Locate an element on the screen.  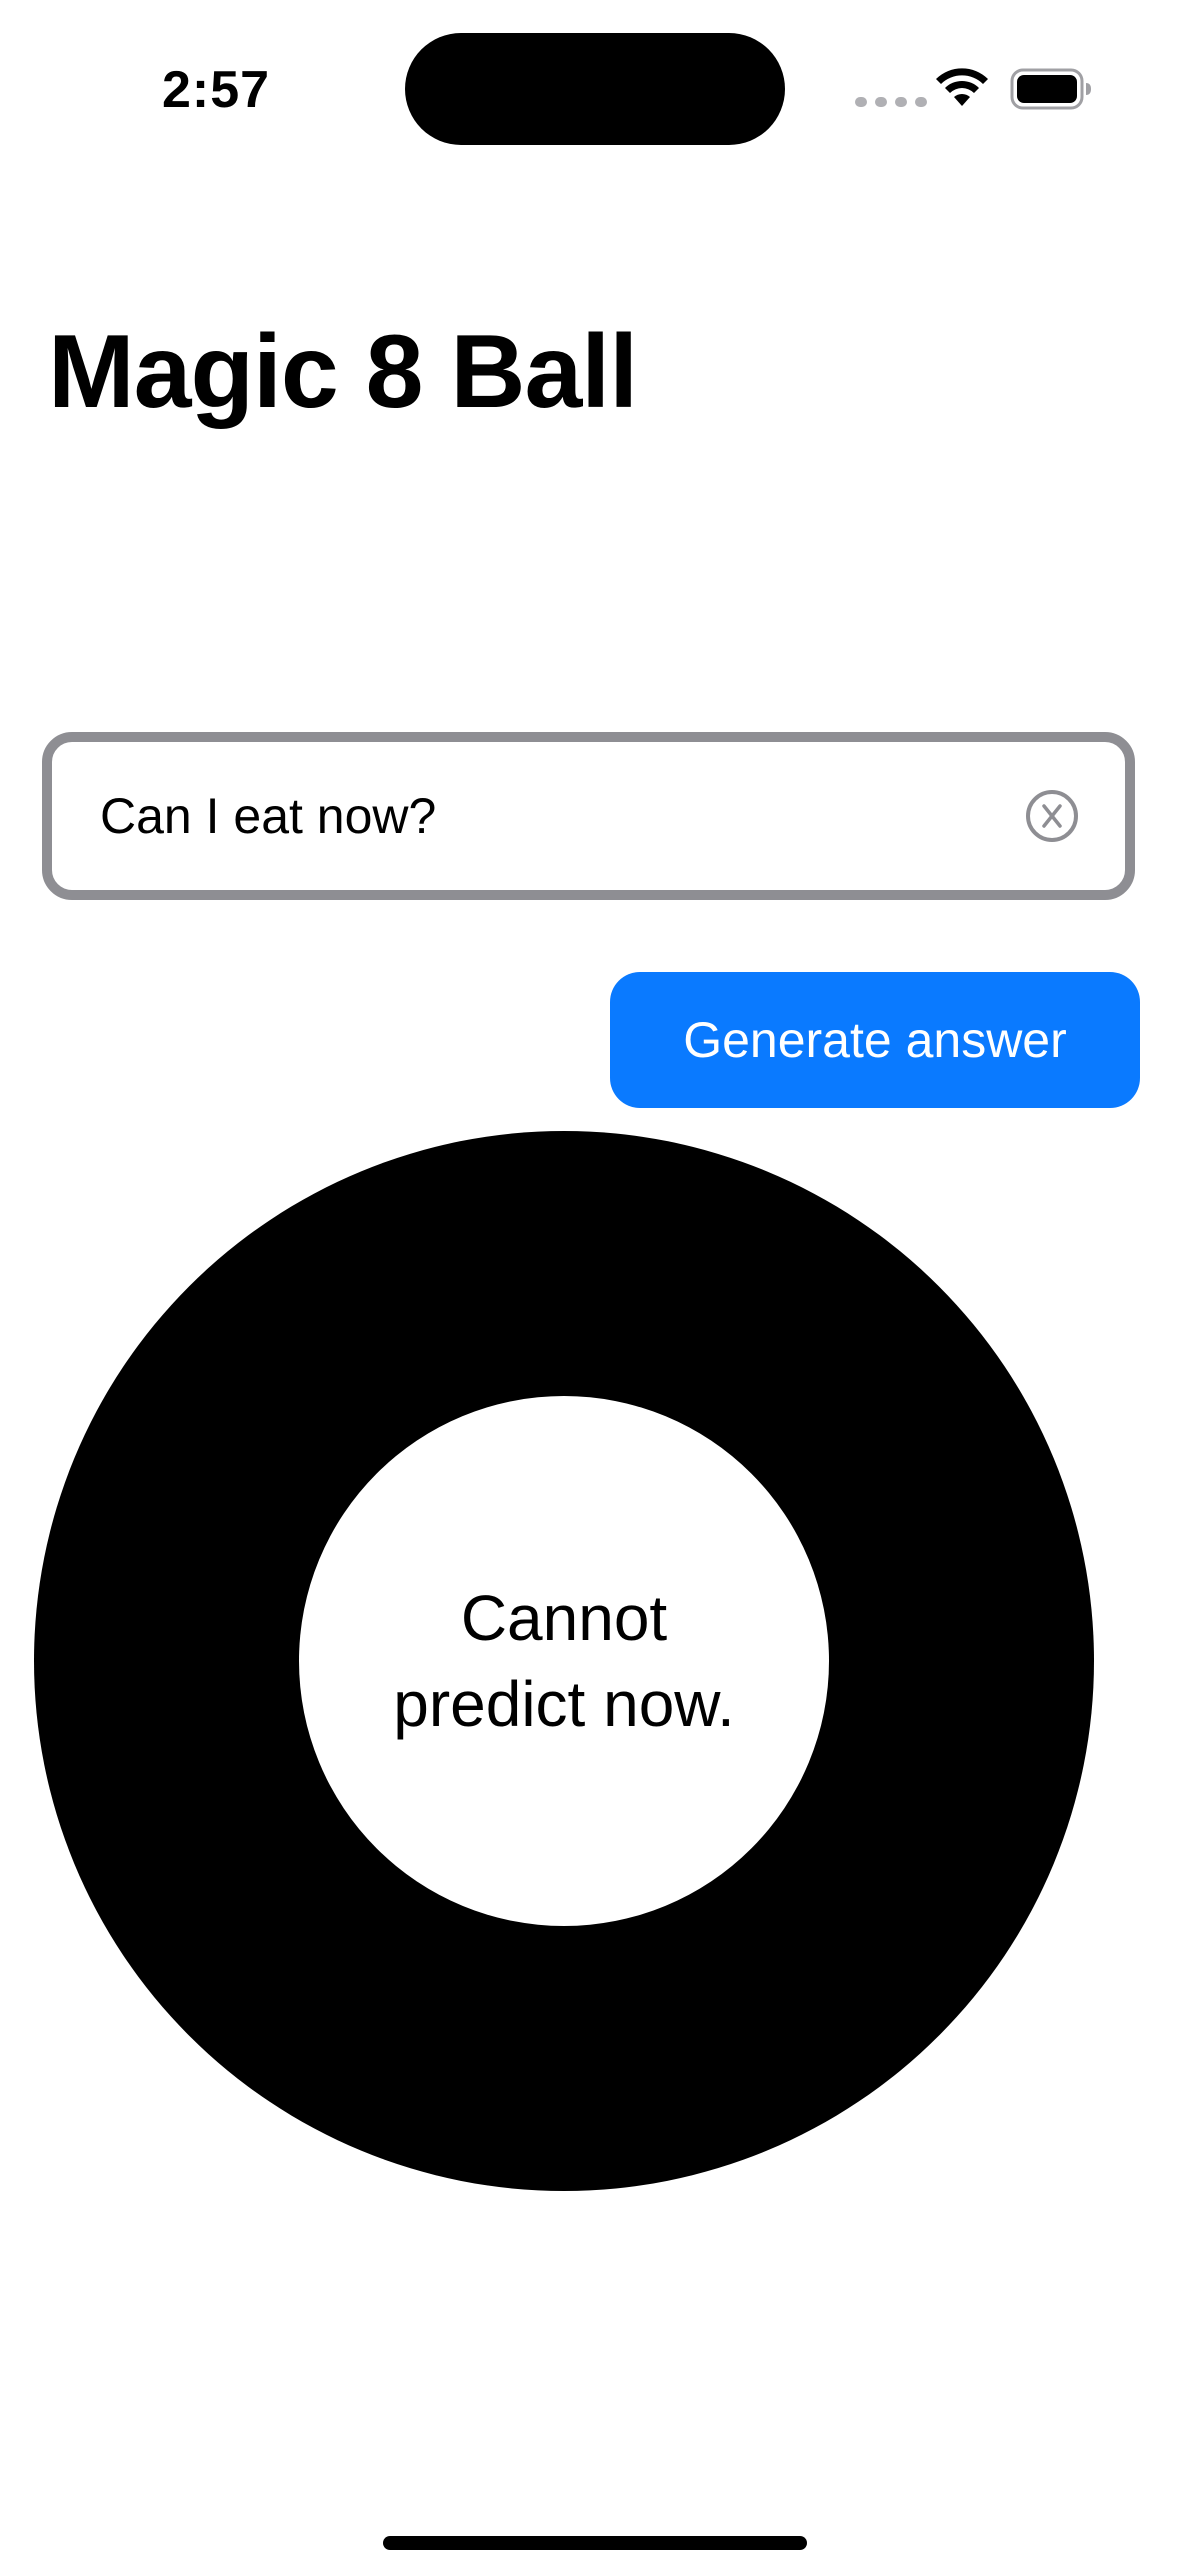
battery-icon is located at coordinates (1050, 89).